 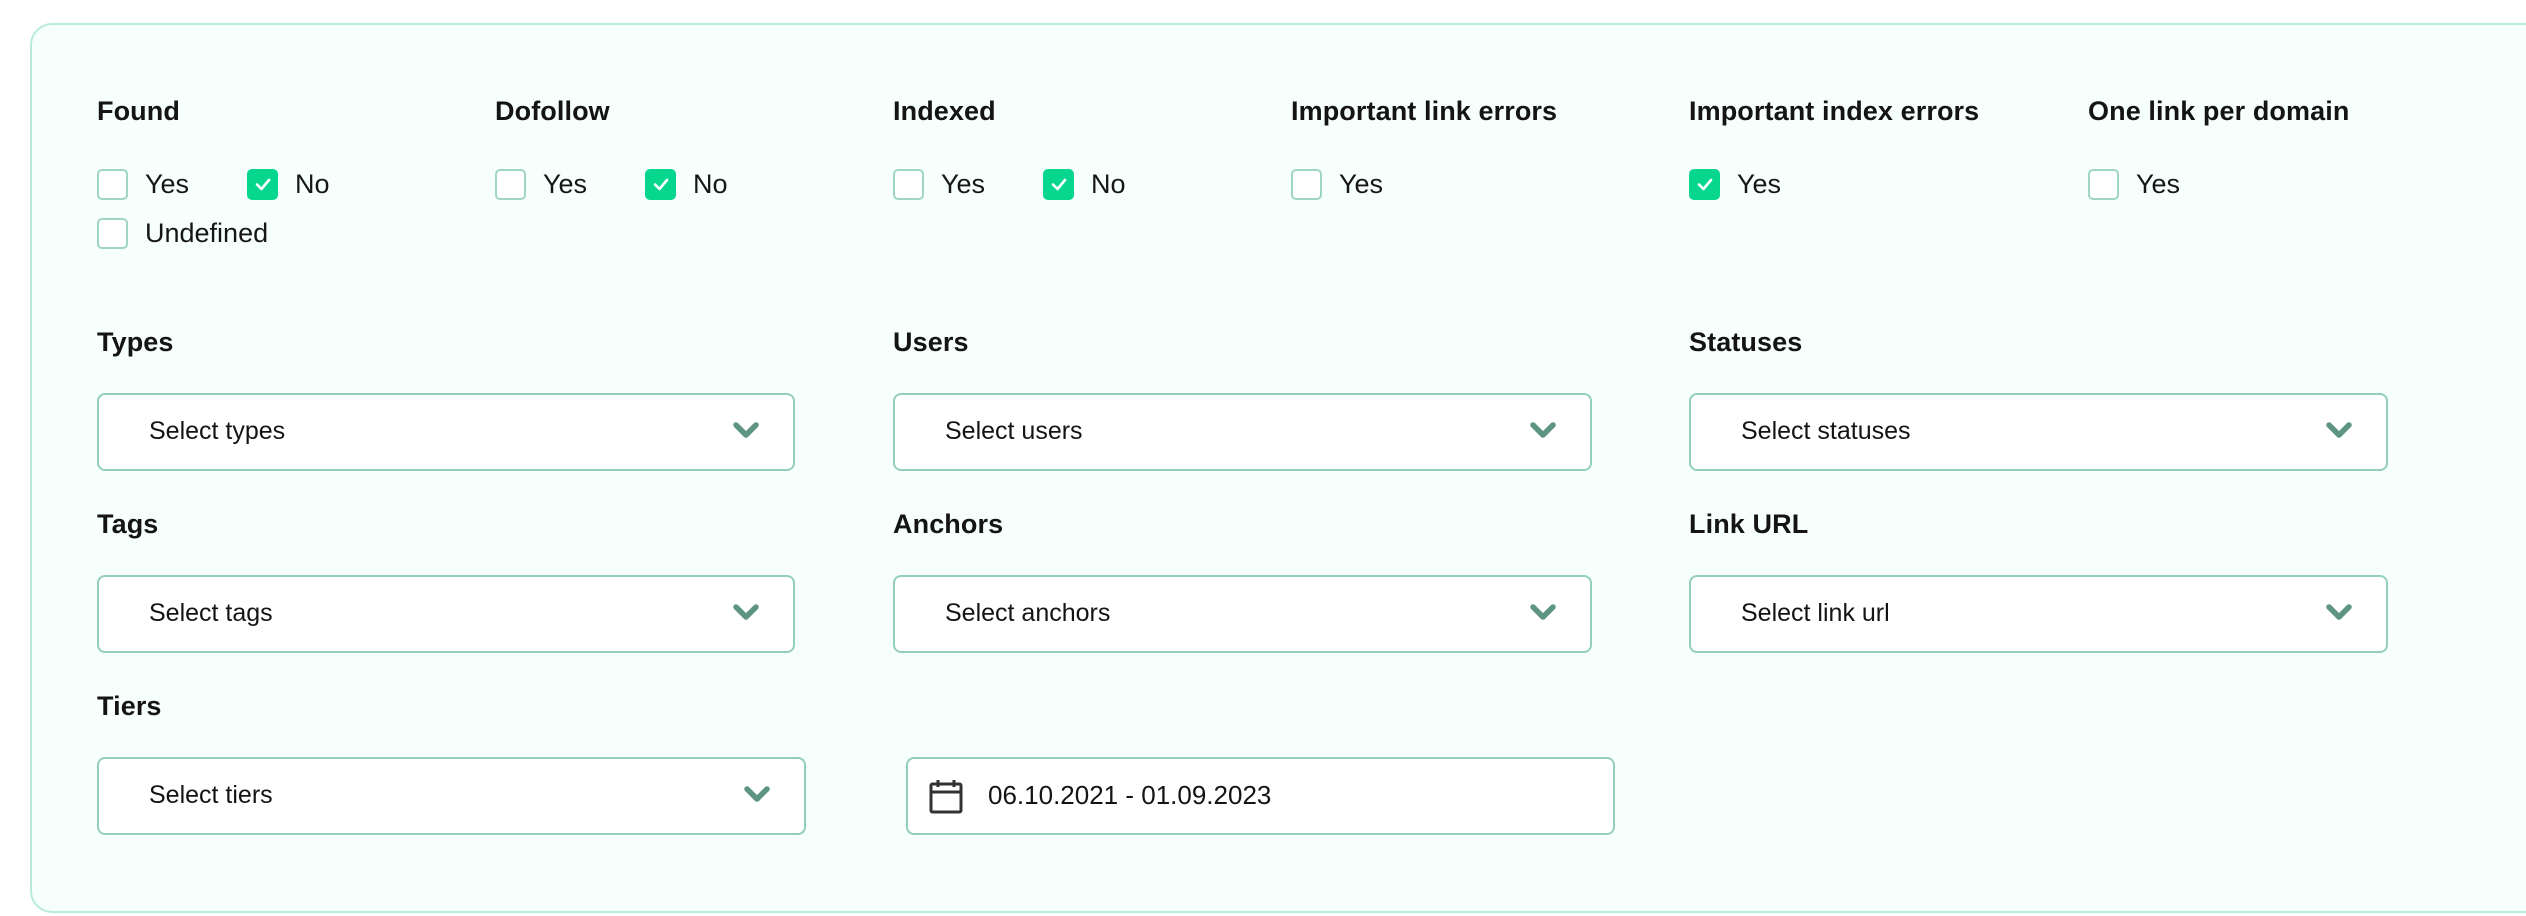 What do you see at coordinates (2038, 614) in the screenshot?
I see `link-url-select: Select link url` at bounding box center [2038, 614].